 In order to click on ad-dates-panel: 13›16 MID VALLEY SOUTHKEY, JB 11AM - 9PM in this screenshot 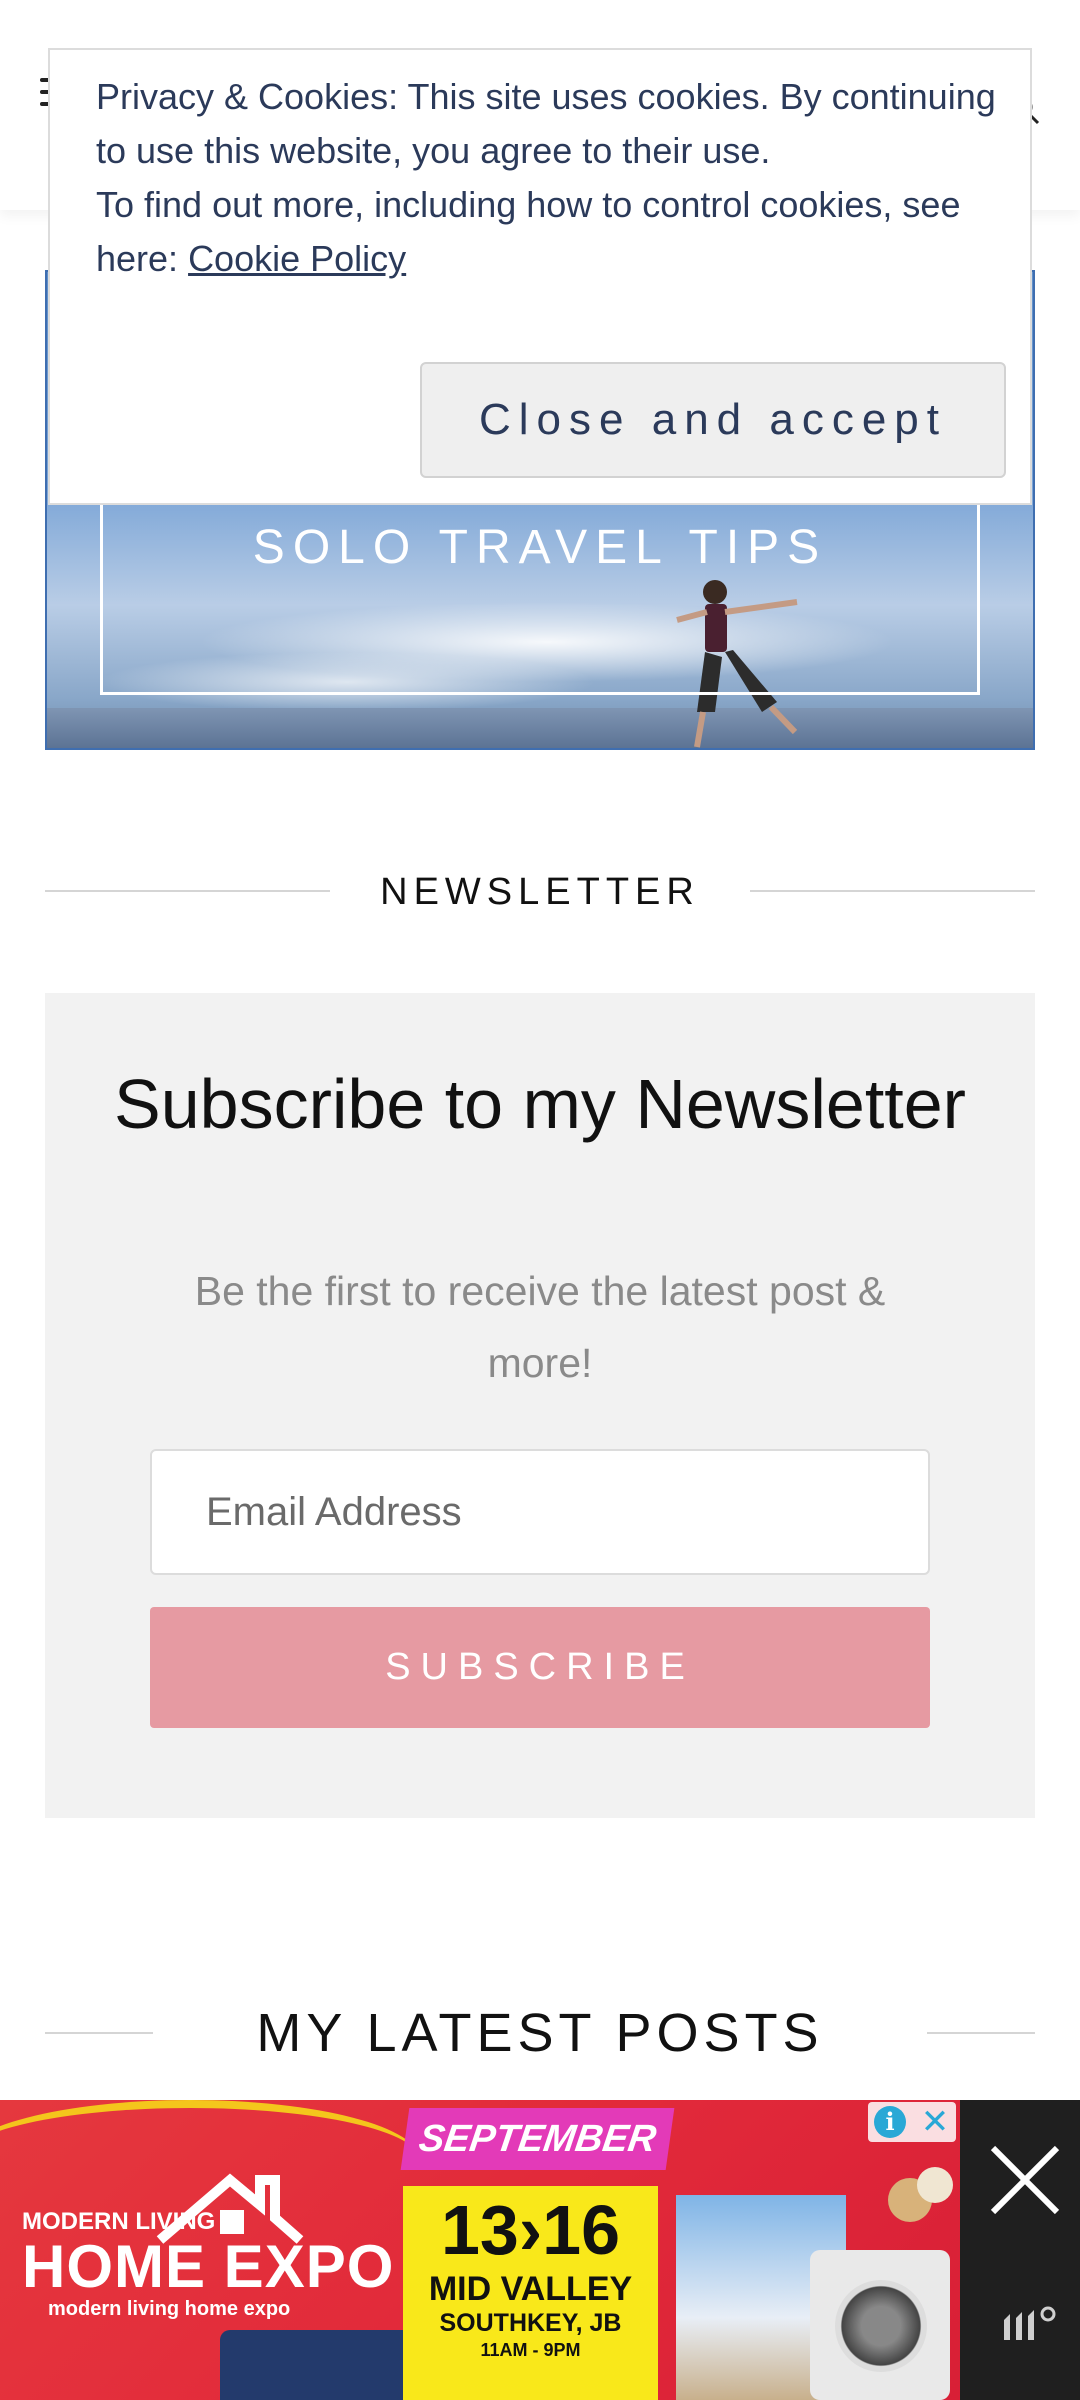, I will do `click(530, 2293)`.